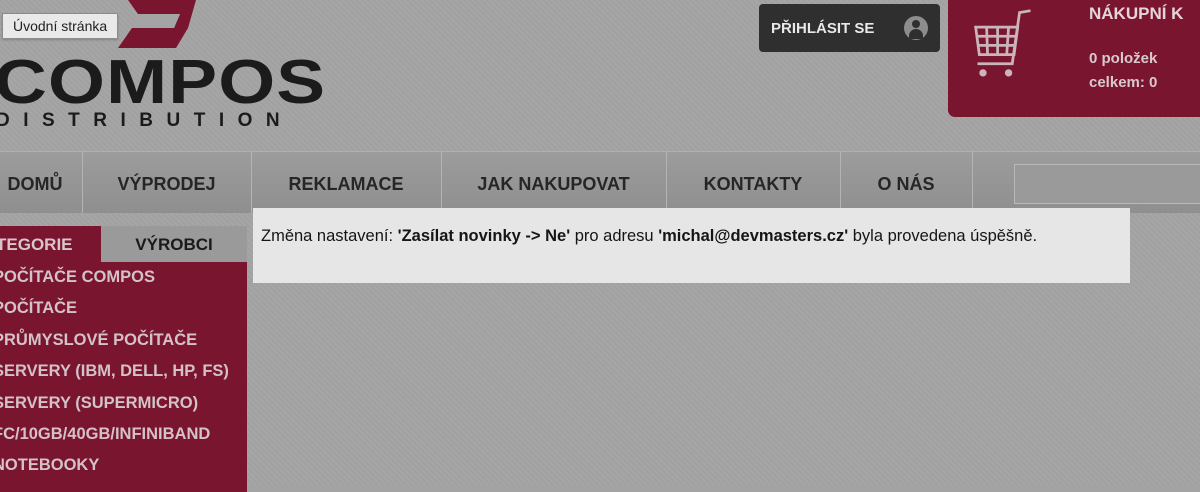 The width and height of the screenshot is (1200, 492). Describe the element at coordinates (123, 434) in the screenshot. I see `category-item: FC/10GB/40GB/INFINIBAND` at that location.